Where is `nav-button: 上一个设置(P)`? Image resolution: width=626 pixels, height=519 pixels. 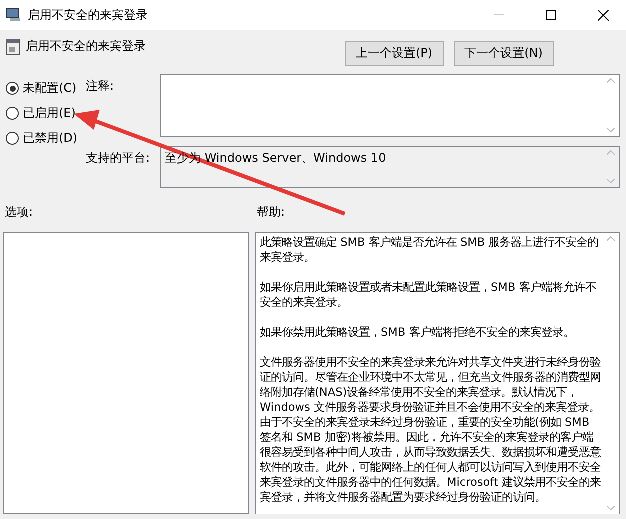
nav-button: 上一个设置(P) is located at coordinates (394, 53).